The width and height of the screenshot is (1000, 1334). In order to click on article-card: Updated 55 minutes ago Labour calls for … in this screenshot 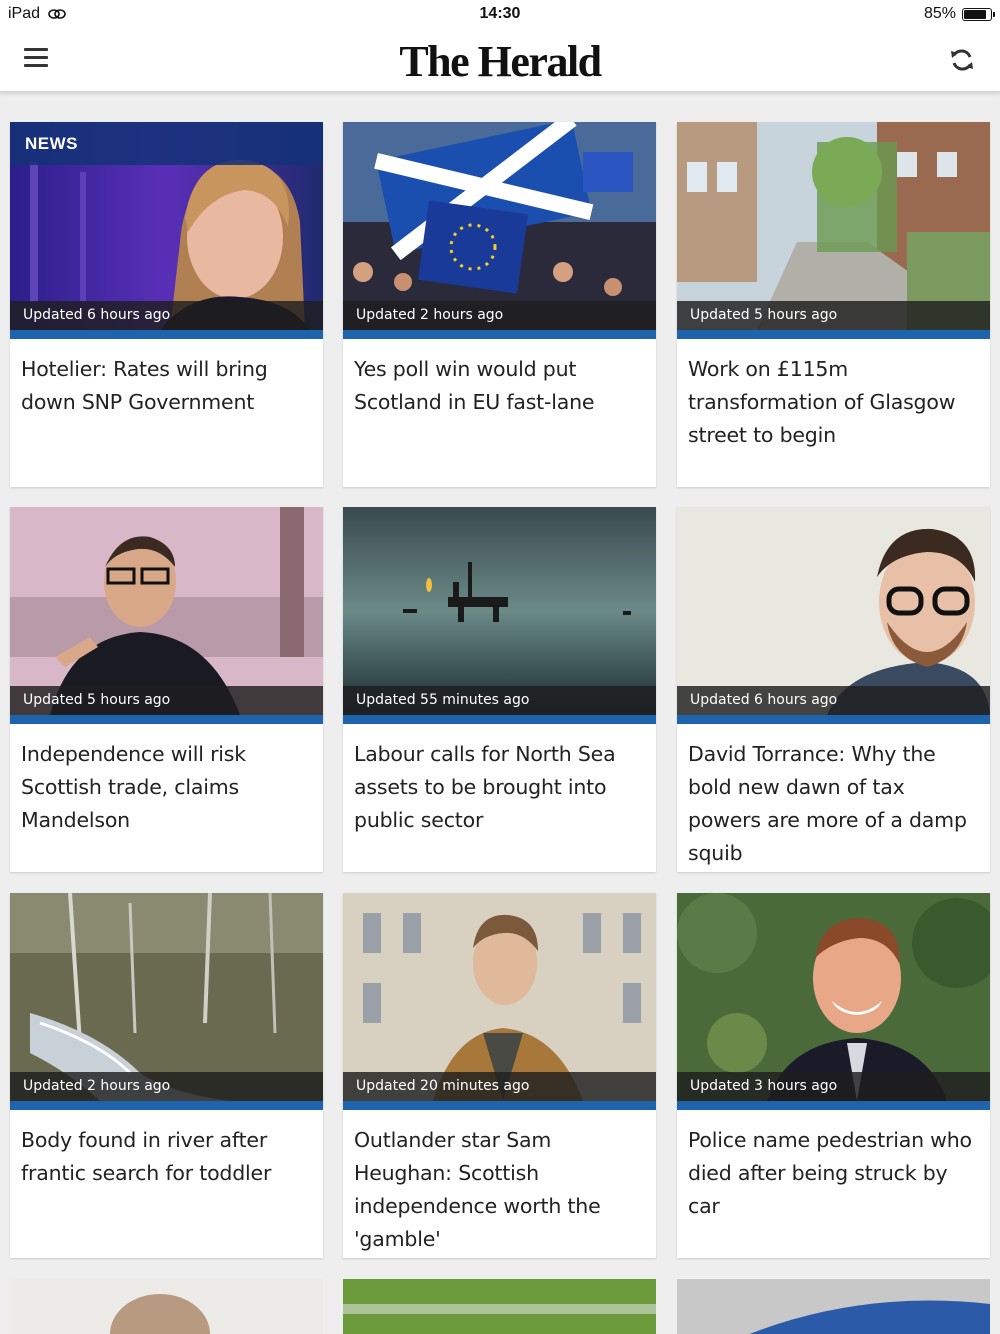, I will do `click(499, 689)`.